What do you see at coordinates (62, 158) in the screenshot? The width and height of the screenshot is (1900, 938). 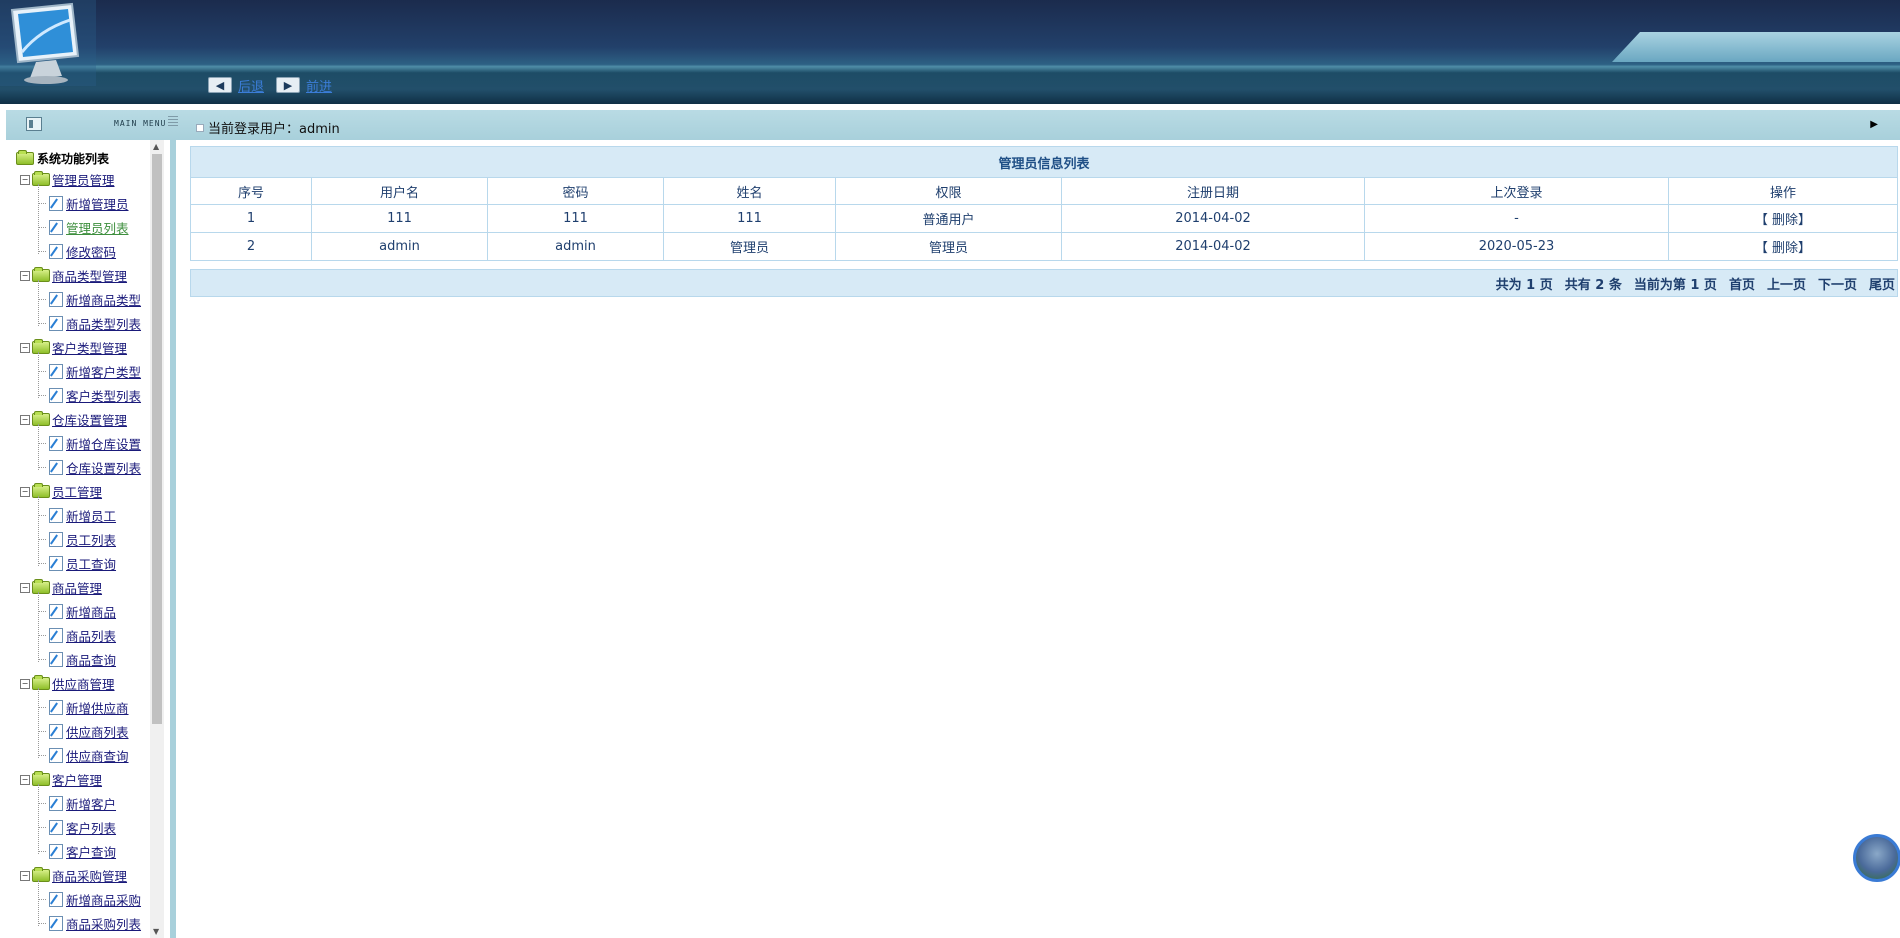 I see `tree-root: 系统功能列表` at bounding box center [62, 158].